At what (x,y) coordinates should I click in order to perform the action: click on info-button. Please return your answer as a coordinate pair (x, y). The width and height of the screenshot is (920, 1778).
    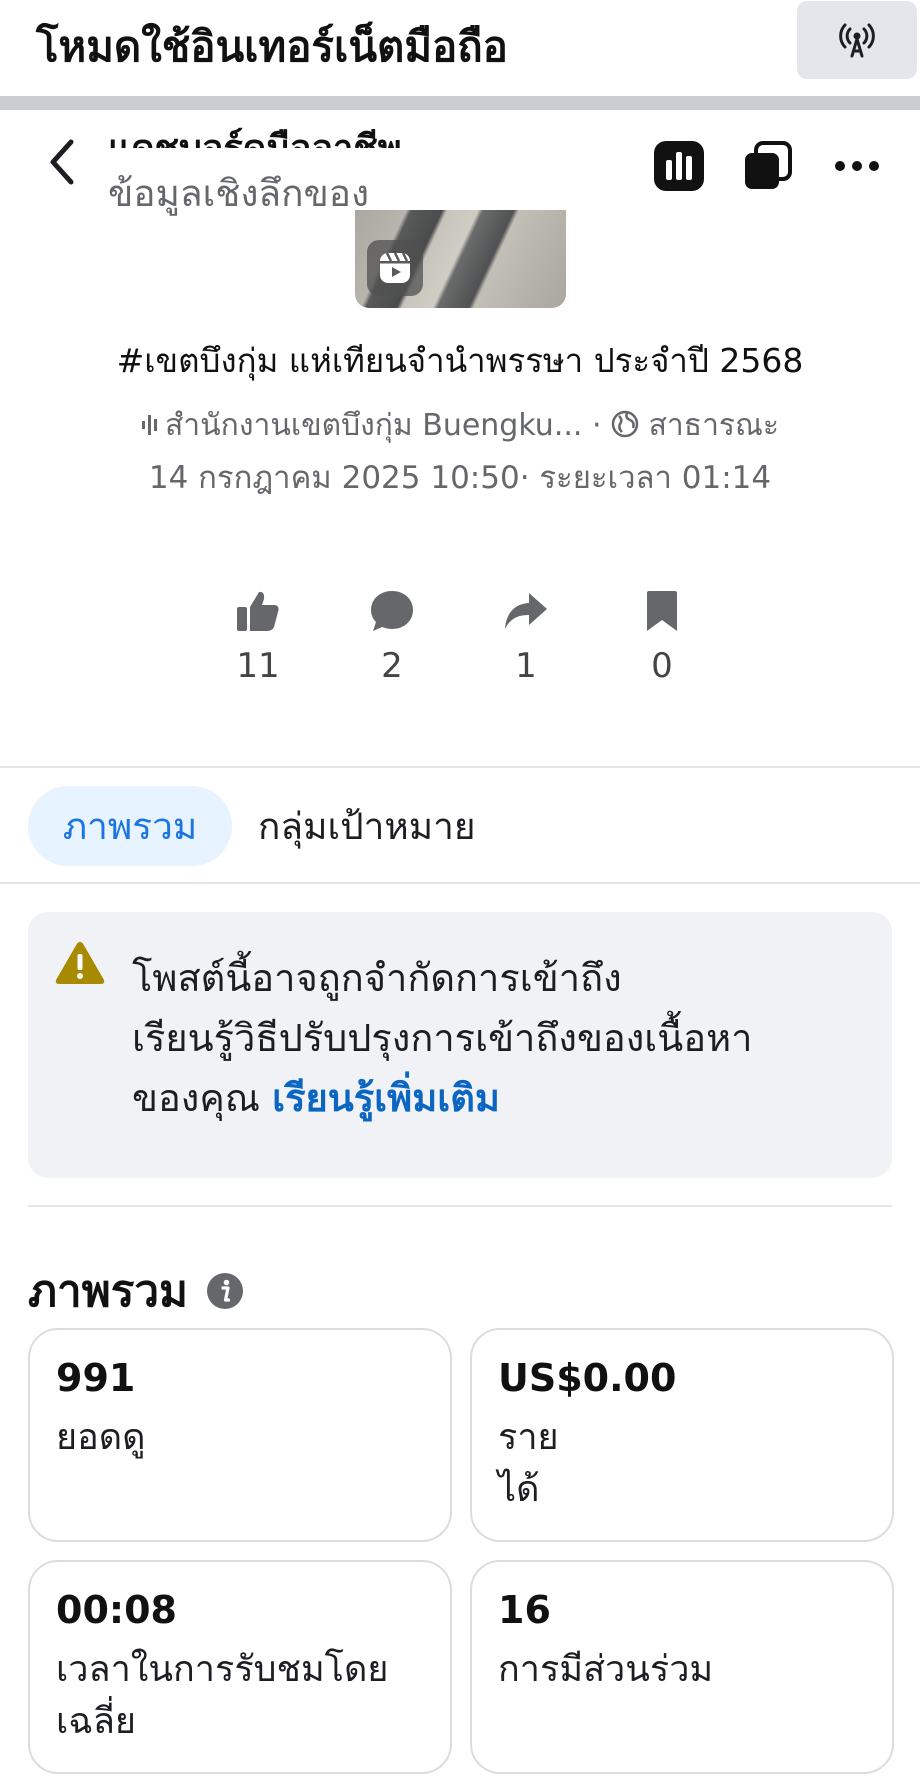
    Looking at the image, I should click on (225, 1291).